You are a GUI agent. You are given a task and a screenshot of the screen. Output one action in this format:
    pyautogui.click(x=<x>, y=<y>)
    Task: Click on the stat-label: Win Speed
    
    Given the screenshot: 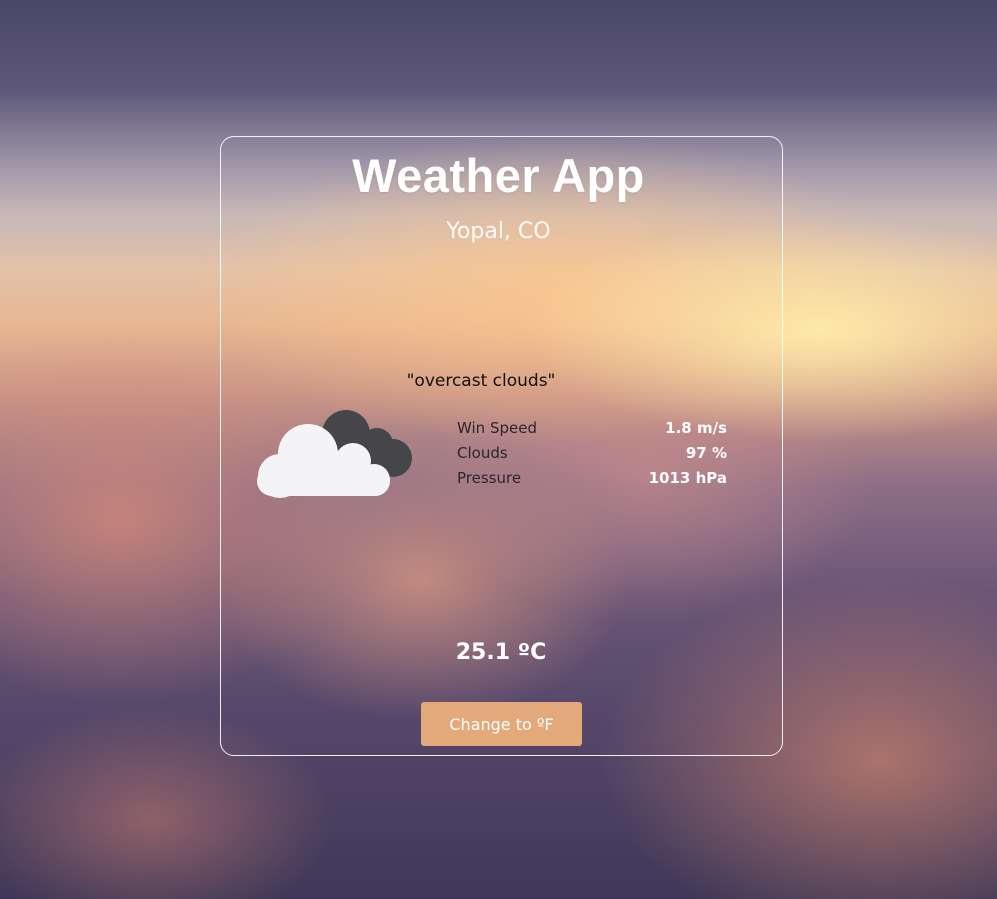 What is the action you would take?
    pyautogui.click(x=497, y=428)
    